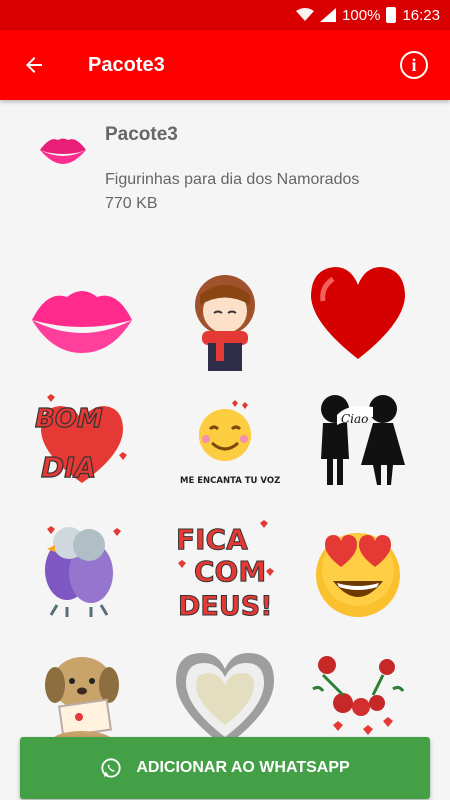 Image resolution: width=450 pixels, height=800 pixels. What do you see at coordinates (225, 65) in the screenshot?
I see `app-bar: Pacote3 i` at bounding box center [225, 65].